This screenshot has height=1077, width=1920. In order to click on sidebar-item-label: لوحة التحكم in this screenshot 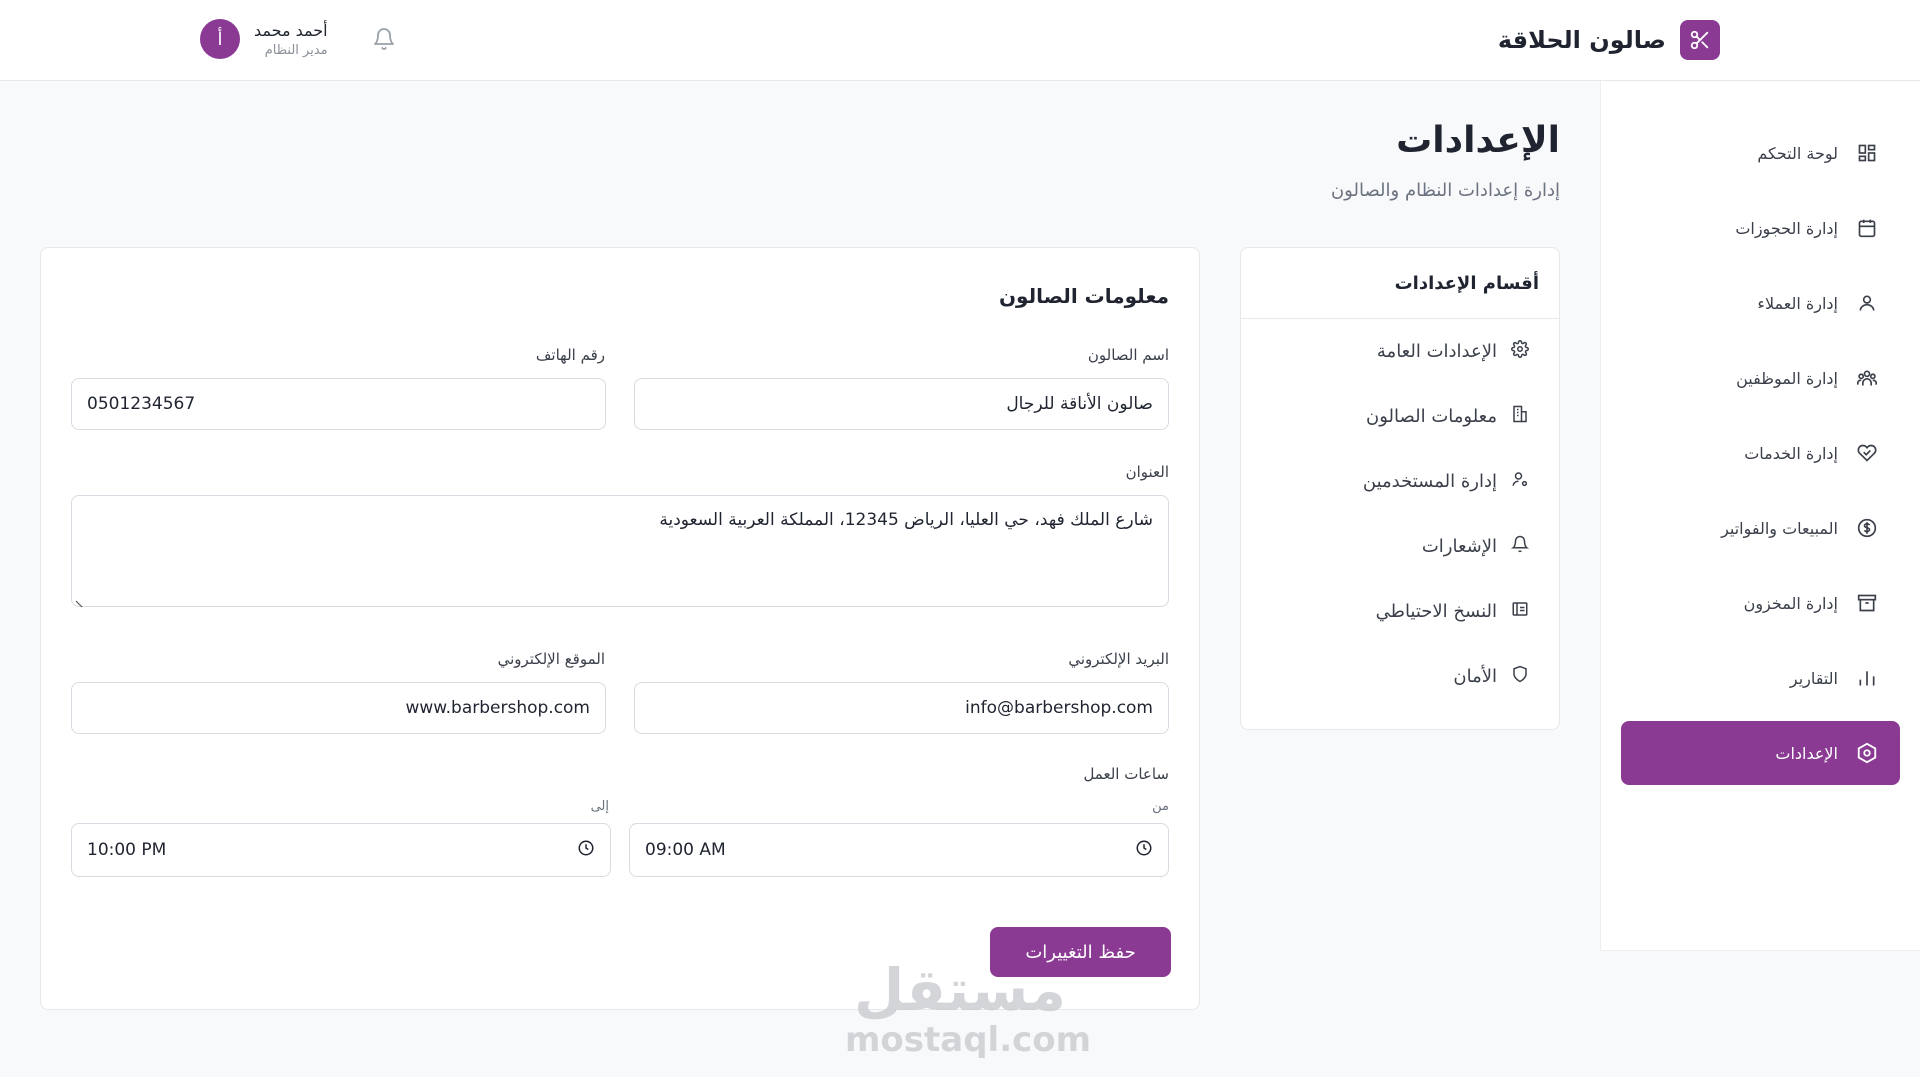, I will do `click(1797, 153)`.